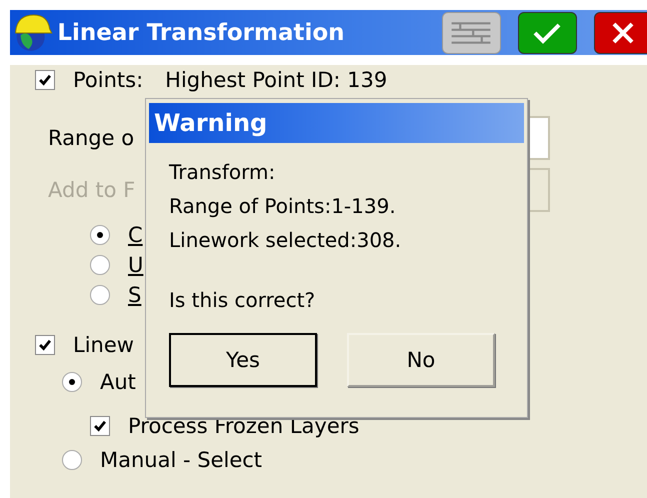 The height and width of the screenshot is (498, 647). What do you see at coordinates (181, 460) in the screenshot?
I see `option-label: Manual - Select` at bounding box center [181, 460].